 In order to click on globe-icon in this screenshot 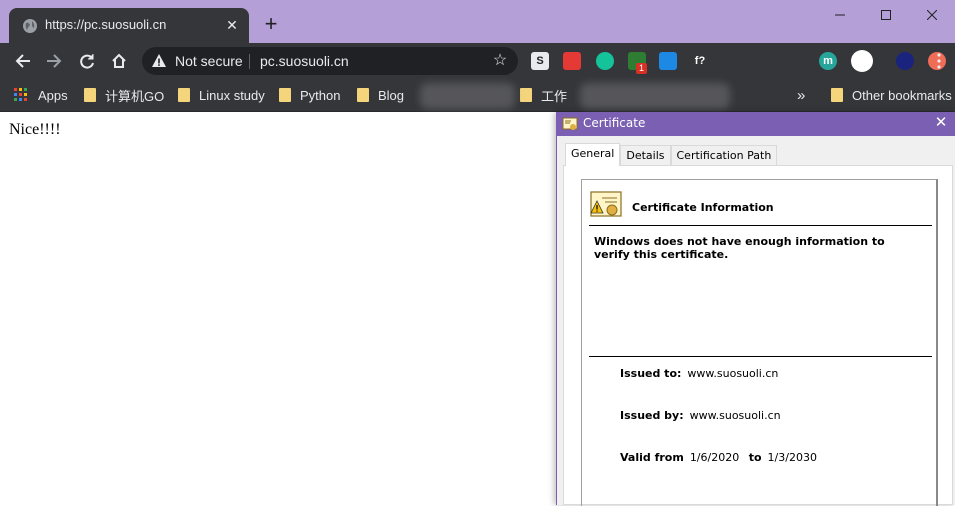, I will do `click(30, 26)`.